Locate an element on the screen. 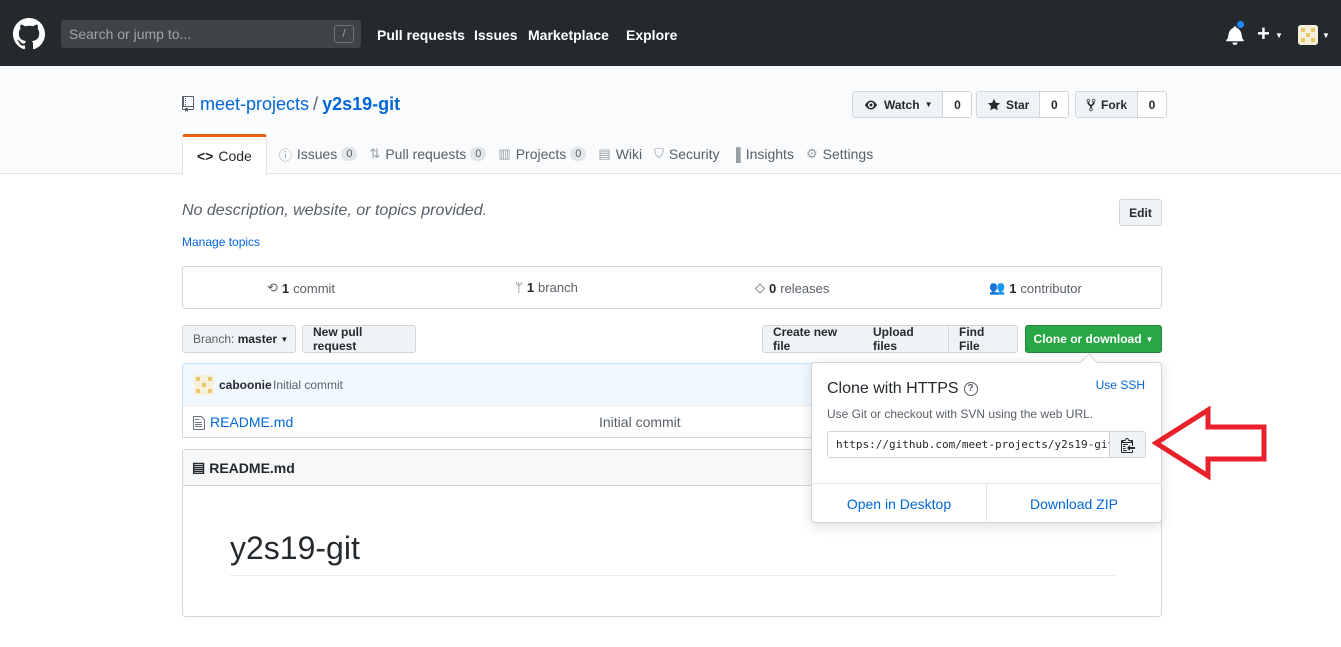  clipboard-icon is located at coordinates (1127, 445).